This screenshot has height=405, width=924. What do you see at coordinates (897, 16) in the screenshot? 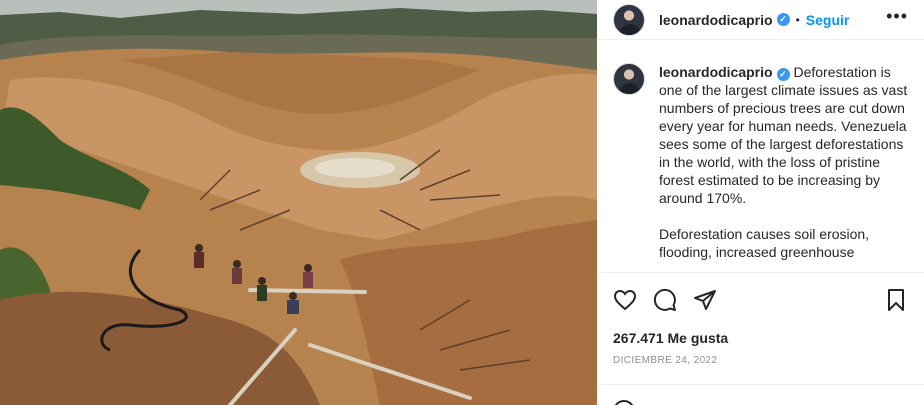
I see `more-options-icon: •••` at bounding box center [897, 16].